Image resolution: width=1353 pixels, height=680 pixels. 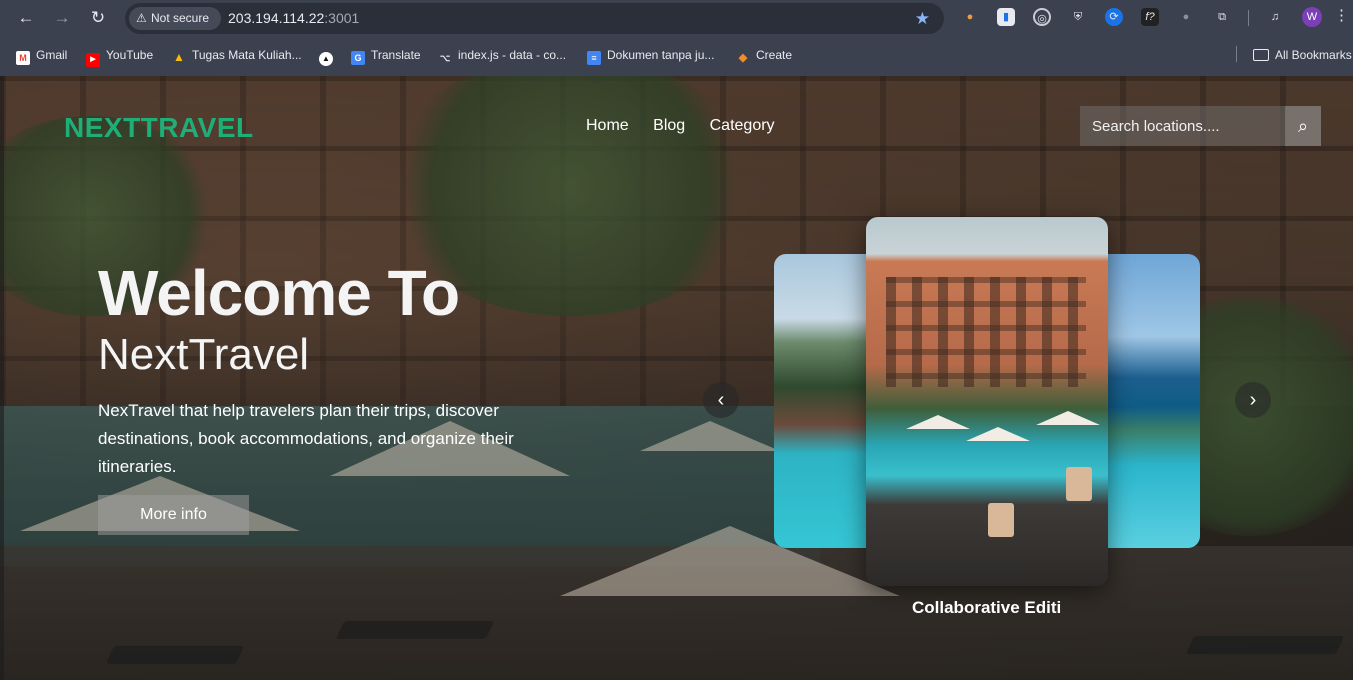 What do you see at coordinates (1313, 55) in the screenshot?
I see `all-bookmarks-label: All Bookmarks` at bounding box center [1313, 55].